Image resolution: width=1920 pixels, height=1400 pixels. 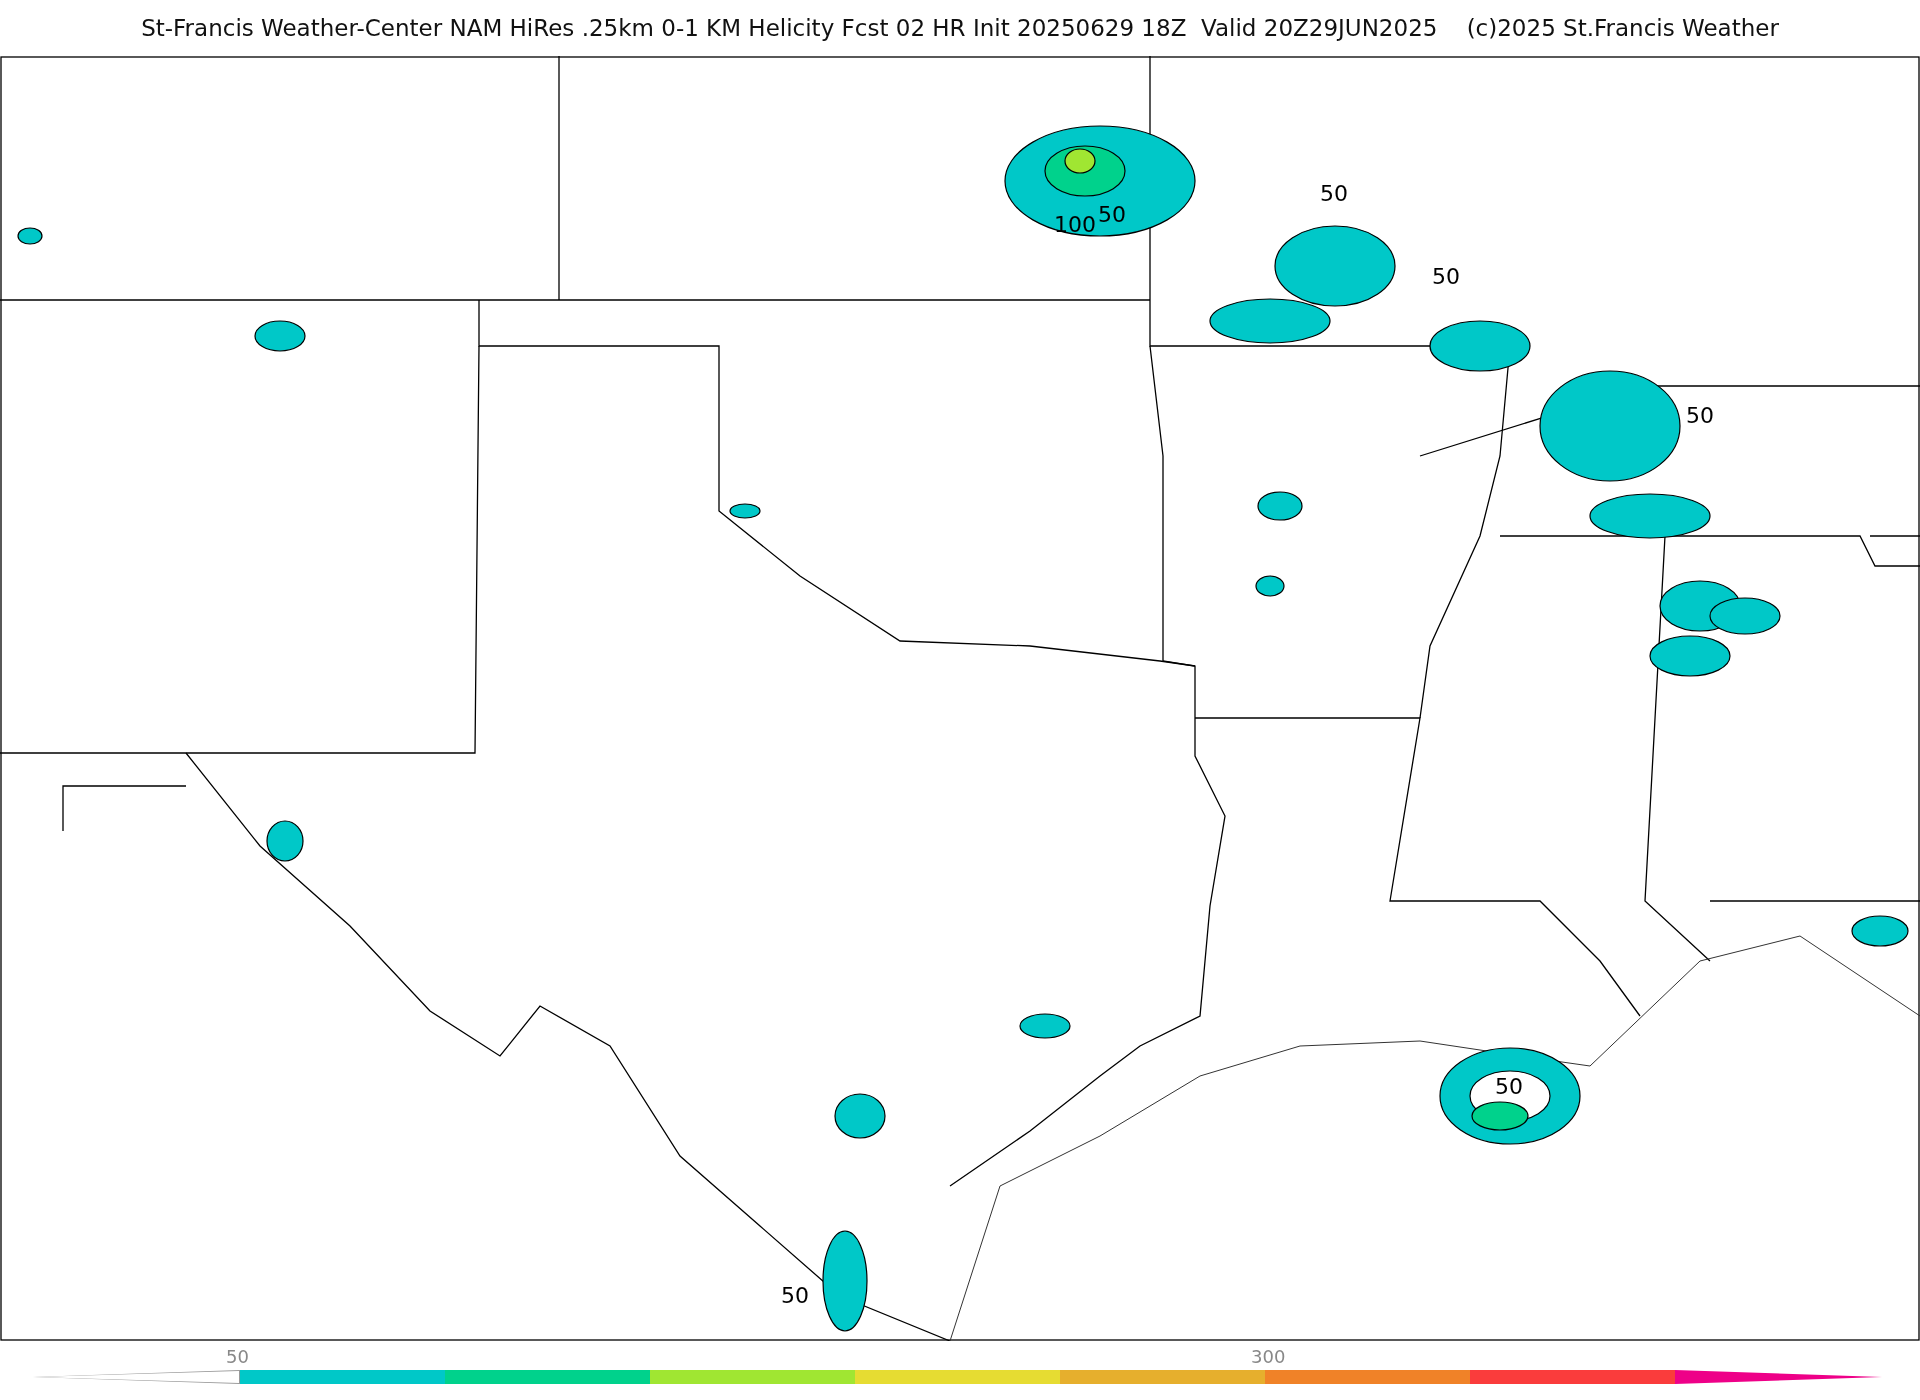 What do you see at coordinates (1075, 224) in the screenshot?
I see `contour-label: 100` at bounding box center [1075, 224].